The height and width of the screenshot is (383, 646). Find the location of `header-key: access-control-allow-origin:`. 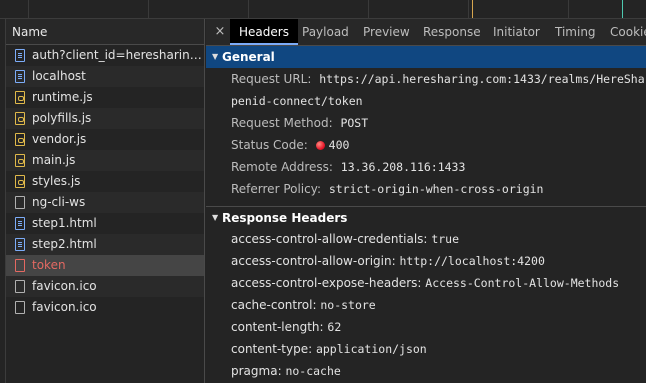

header-key: access-control-allow-origin: is located at coordinates (313, 261).